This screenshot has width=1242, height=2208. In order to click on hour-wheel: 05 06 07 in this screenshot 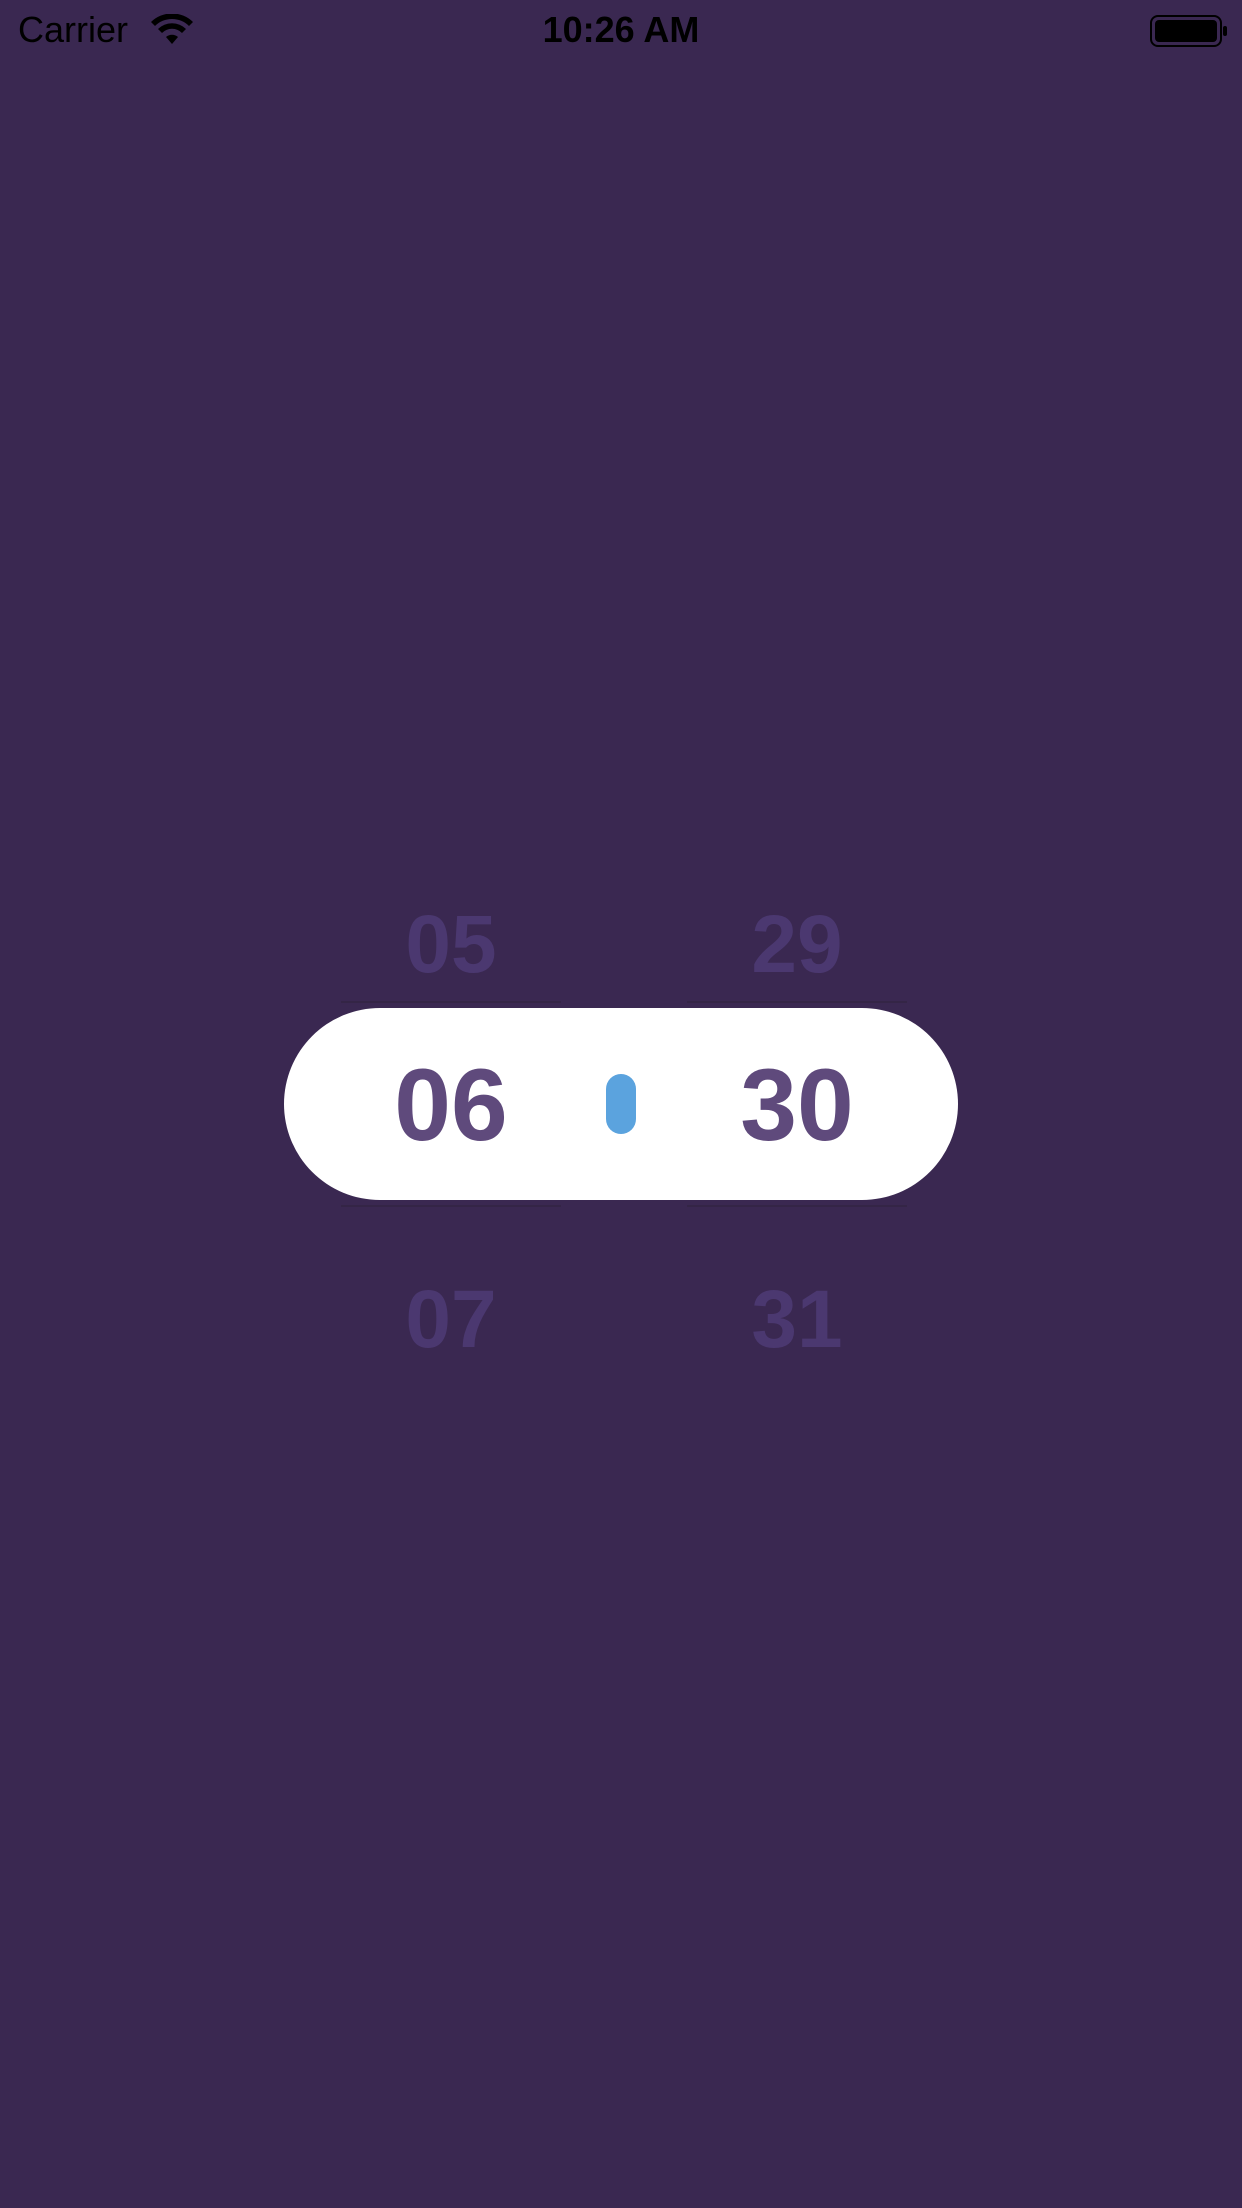, I will do `click(451, 1110)`.